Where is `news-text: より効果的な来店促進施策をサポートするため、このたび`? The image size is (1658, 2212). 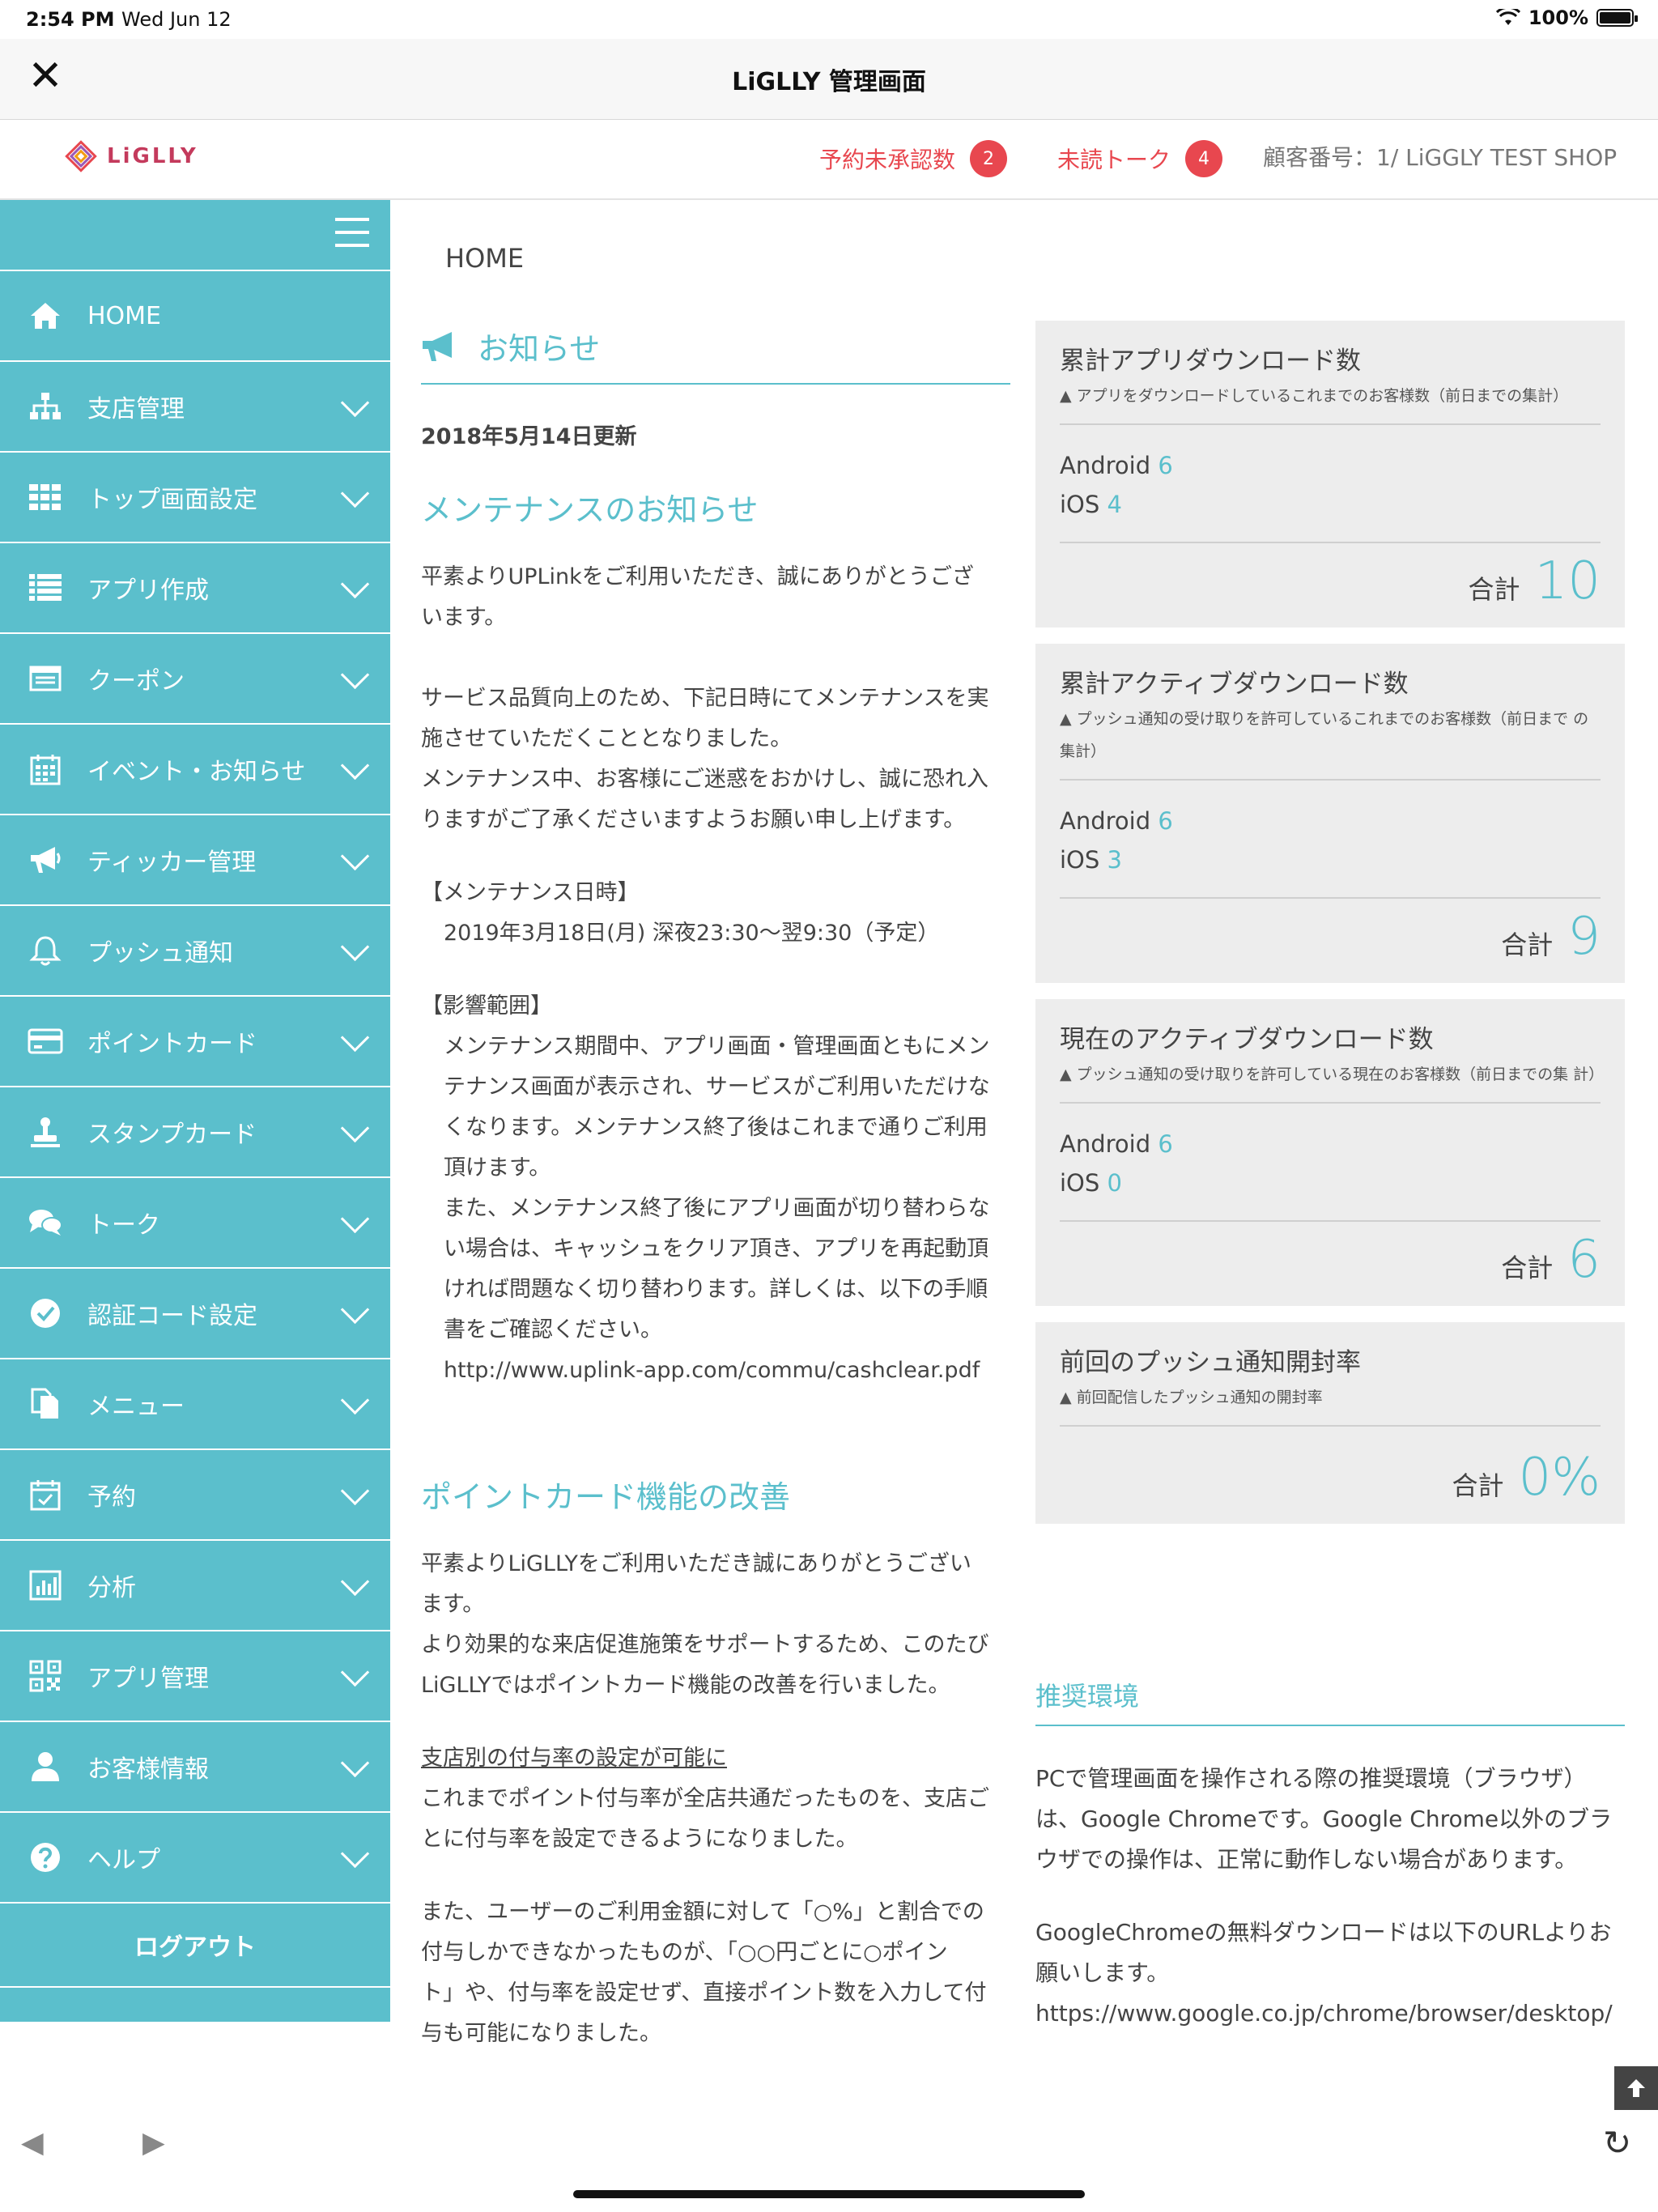 news-text: より効果的な来店促進施策をサポートするため、このたび is located at coordinates (705, 1645).